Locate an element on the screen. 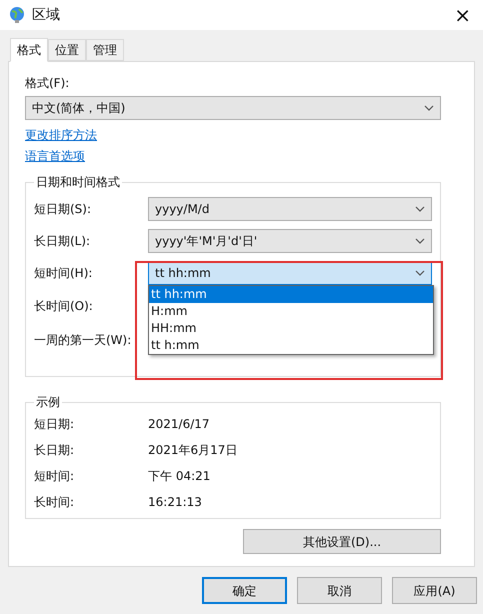  example-value: 2021/6/17 is located at coordinates (179, 424).